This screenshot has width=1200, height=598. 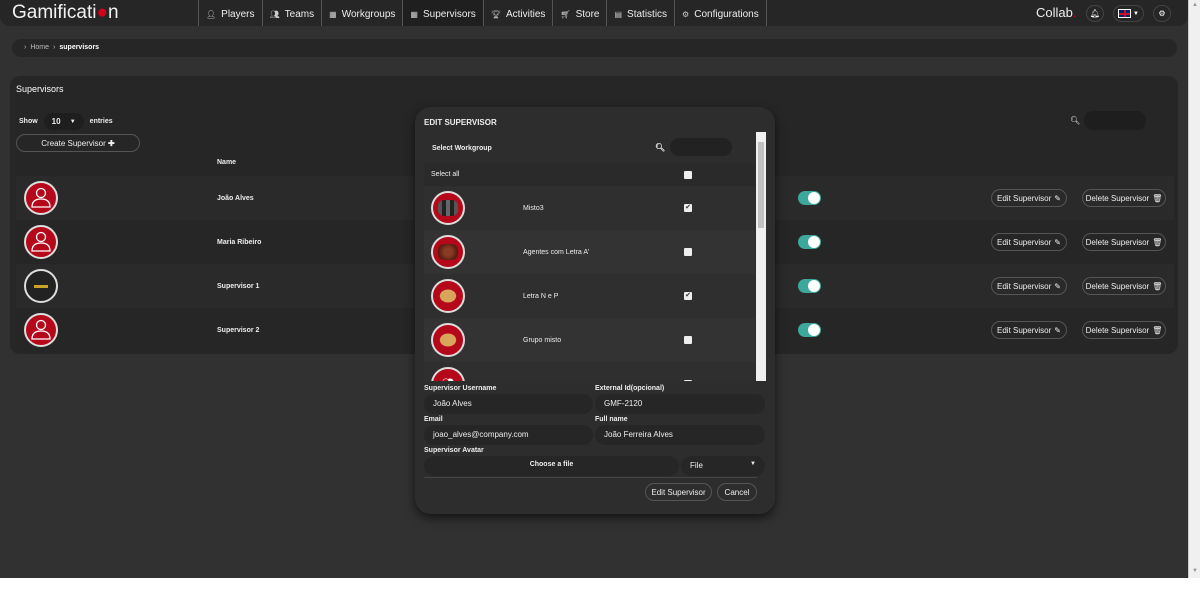 What do you see at coordinates (40, 89) in the screenshot?
I see `panel-title: Supervisors` at bounding box center [40, 89].